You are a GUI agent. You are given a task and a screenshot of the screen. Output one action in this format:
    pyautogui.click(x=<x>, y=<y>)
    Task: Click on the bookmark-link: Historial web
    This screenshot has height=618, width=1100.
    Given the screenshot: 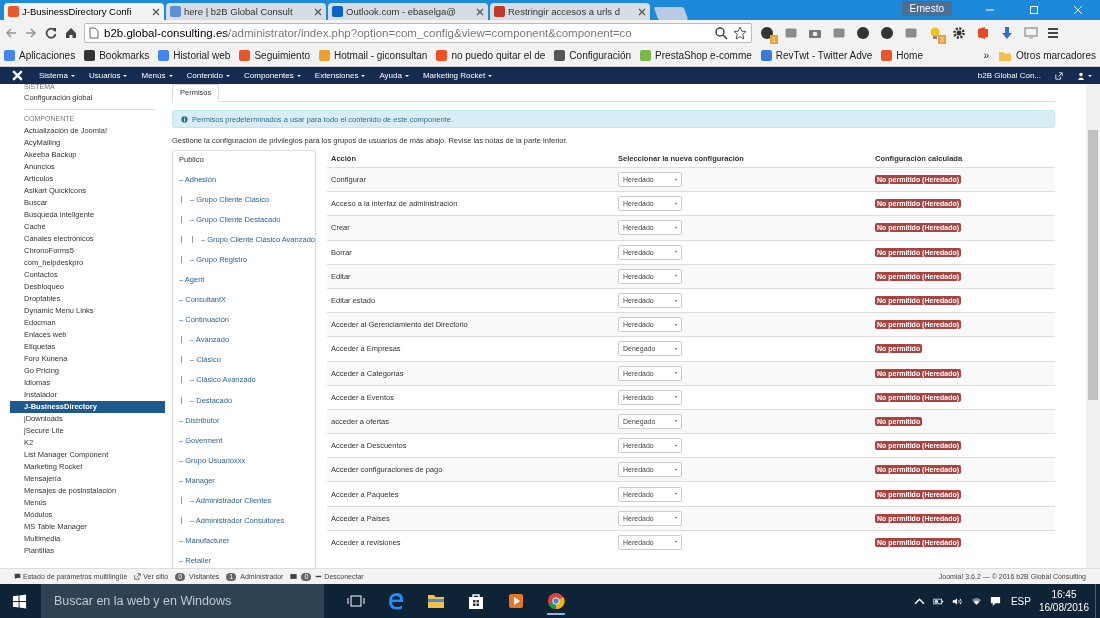 What is the action you would take?
    pyautogui.click(x=194, y=55)
    